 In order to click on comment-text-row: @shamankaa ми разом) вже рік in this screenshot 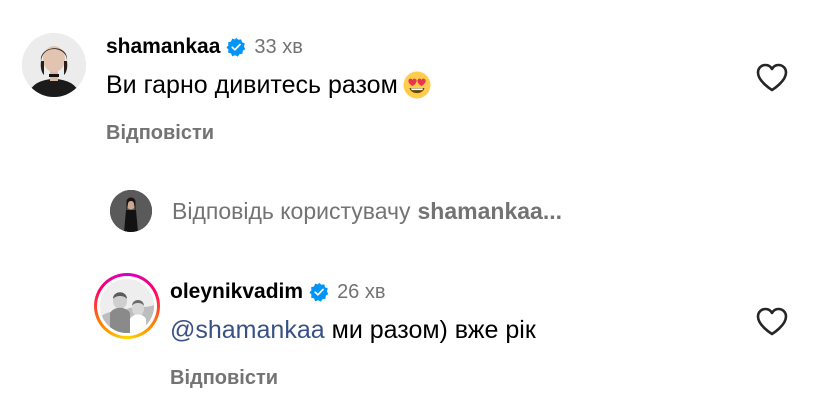, I will do `click(353, 330)`.